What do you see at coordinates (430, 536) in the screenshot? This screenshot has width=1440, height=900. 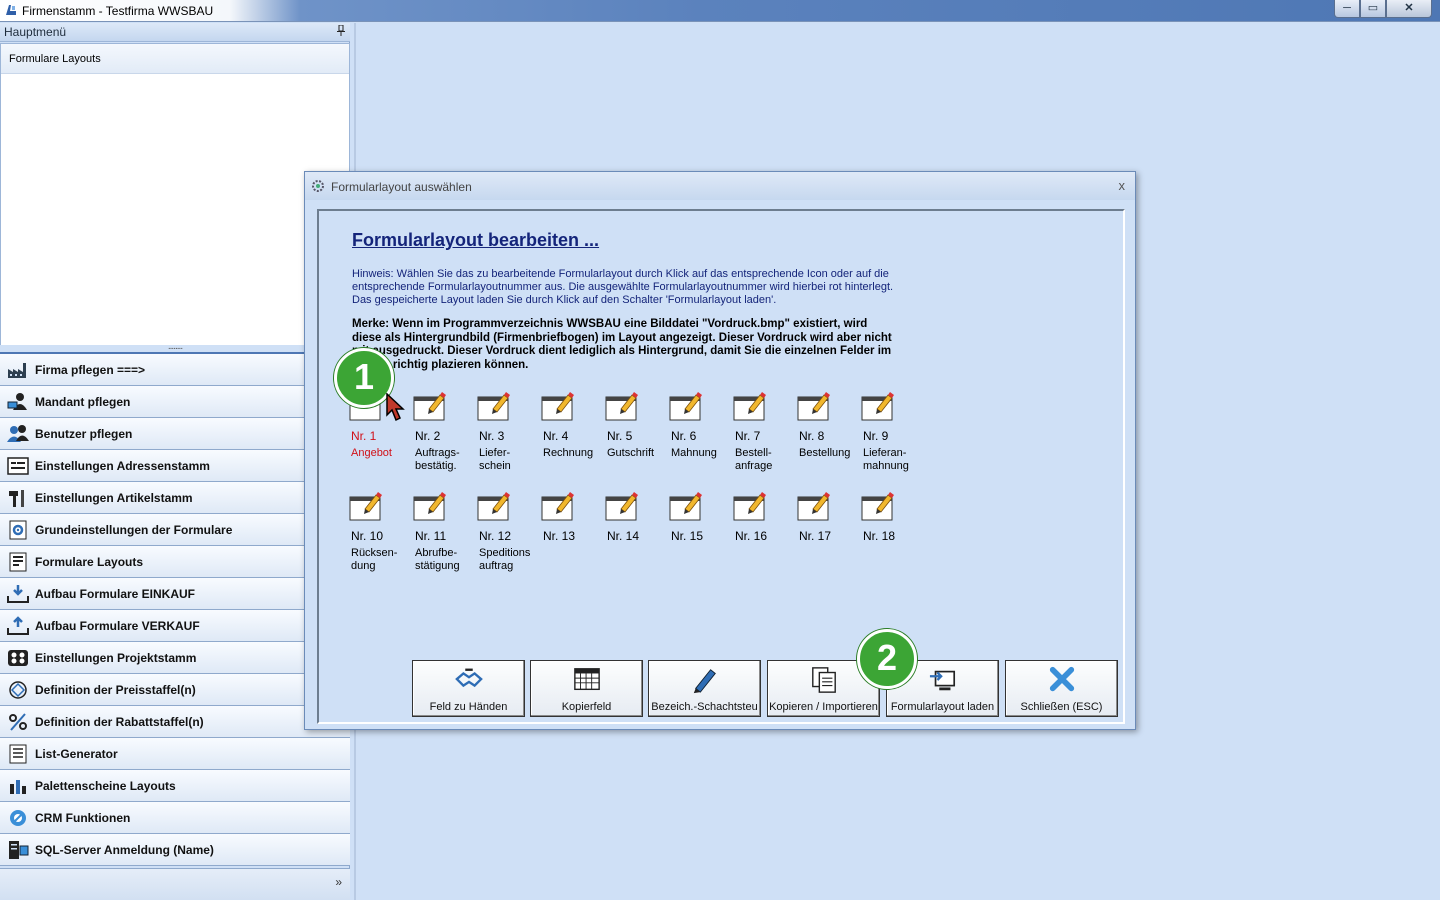 I see `layout-number: Nr. 11` at bounding box center [430, 536].